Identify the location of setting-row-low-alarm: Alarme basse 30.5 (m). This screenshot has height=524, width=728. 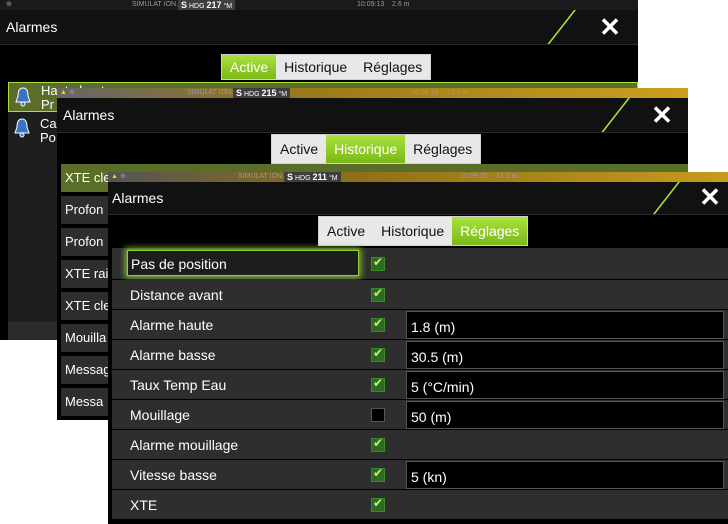
(420, 354).